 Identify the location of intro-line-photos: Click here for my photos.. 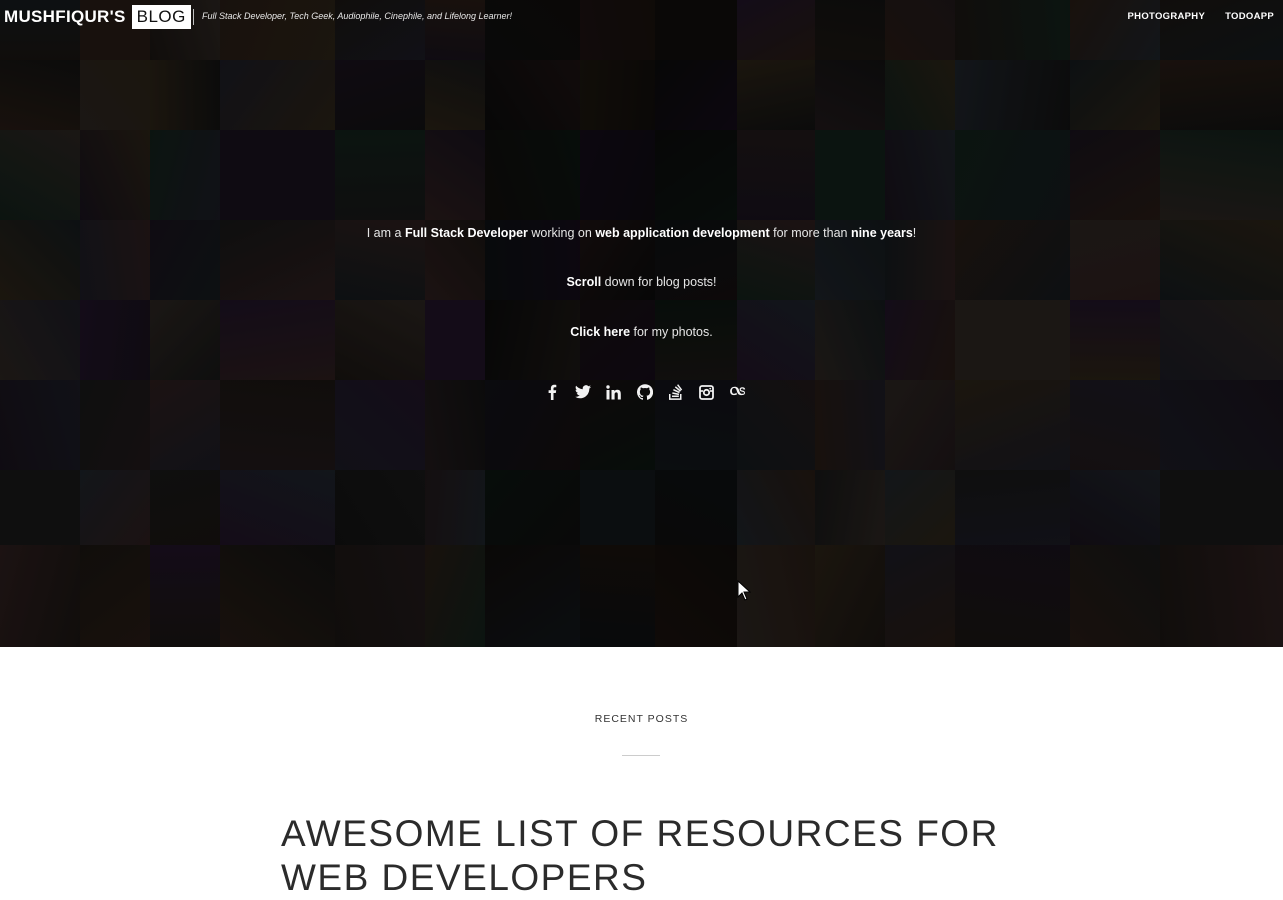
(641, 332).